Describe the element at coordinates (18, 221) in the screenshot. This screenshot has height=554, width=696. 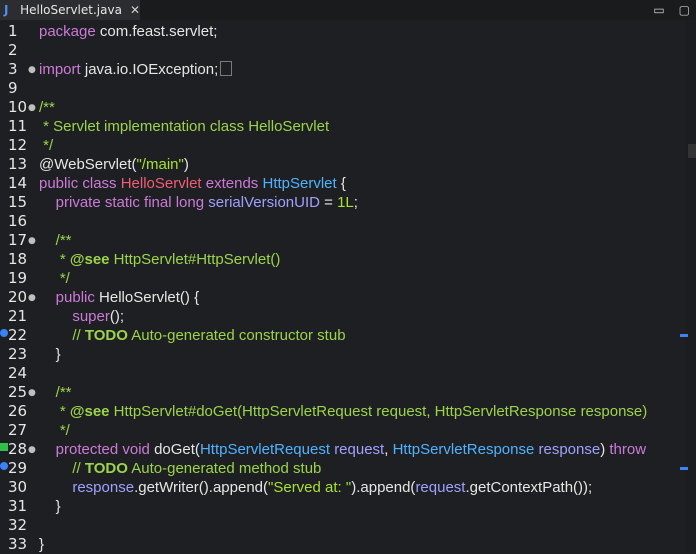
I see `line-number: 16` at that location.